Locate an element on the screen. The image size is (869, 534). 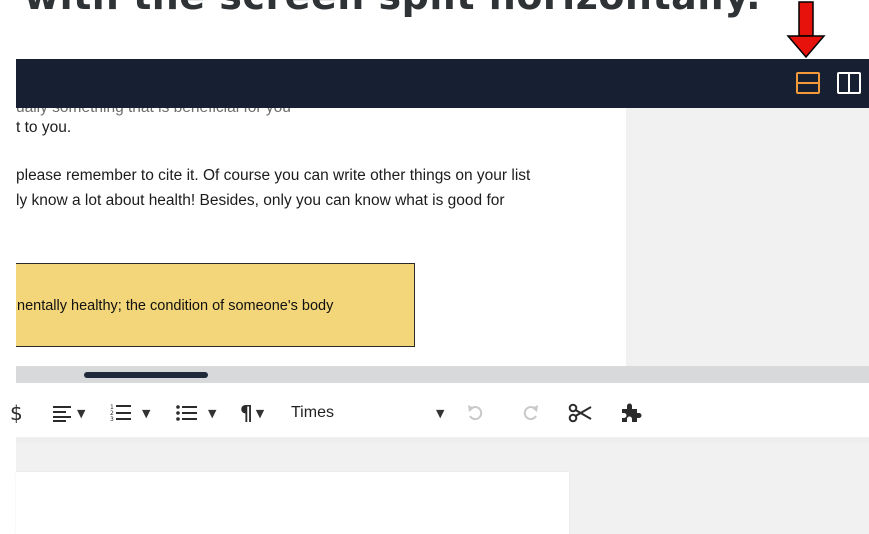
numbered-list-icon: 1 2 3 is located at coordinates (120, 413).